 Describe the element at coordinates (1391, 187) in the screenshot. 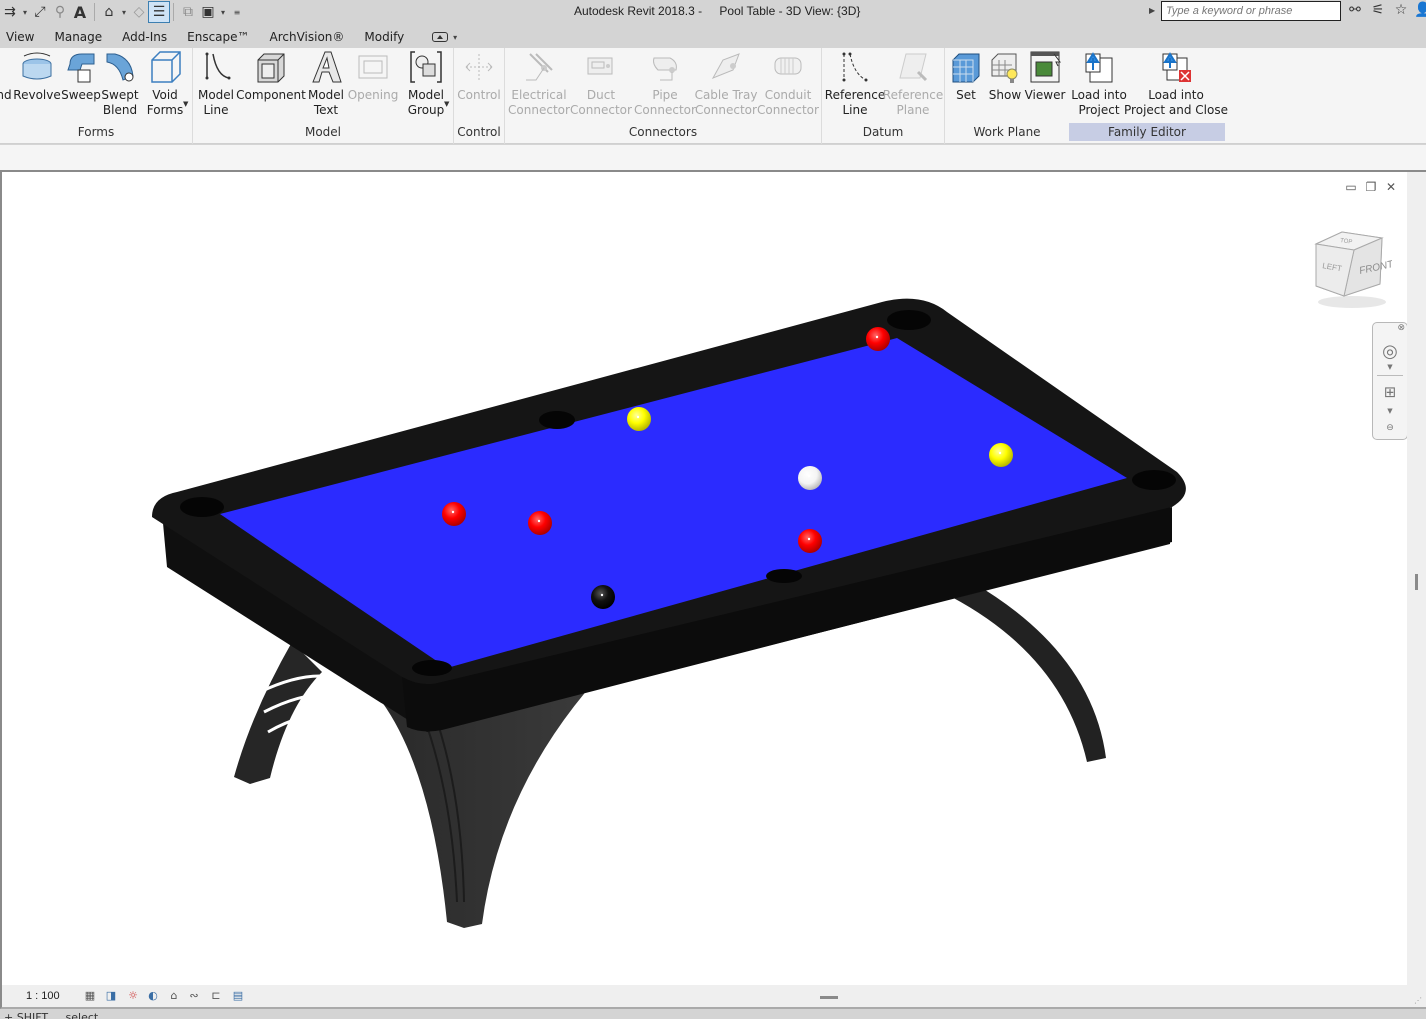

I see `close-icon: ✕` at that location.